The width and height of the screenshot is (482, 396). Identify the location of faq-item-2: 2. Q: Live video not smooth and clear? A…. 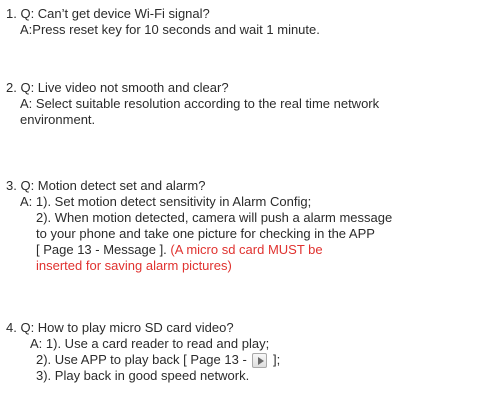
(192, 104).